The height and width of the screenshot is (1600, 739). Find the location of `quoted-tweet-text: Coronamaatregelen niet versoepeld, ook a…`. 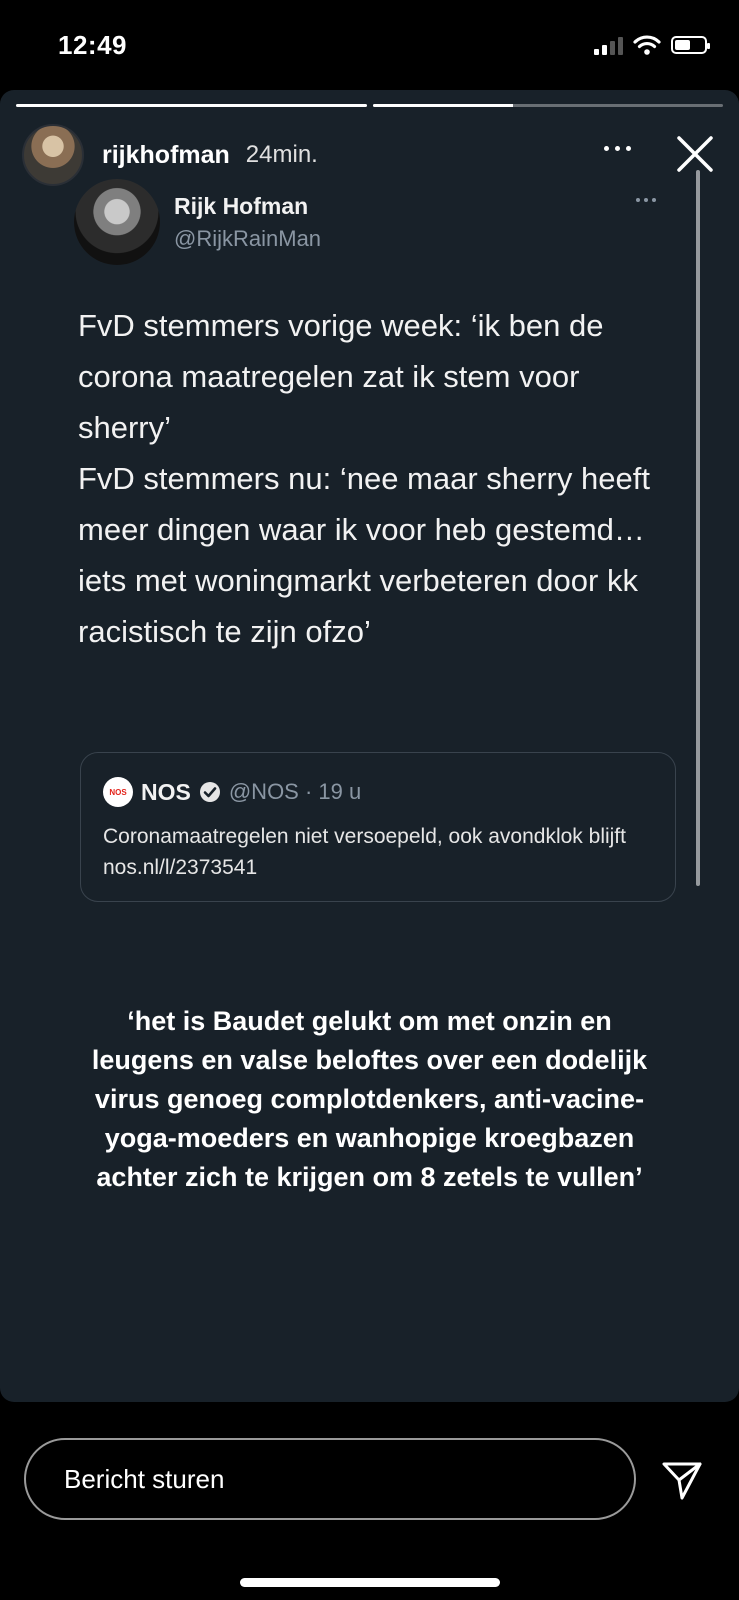

quoted-tweet-text: Coronamaatregelen niet versoepeld, ook a… is located at coordinates (364, 852).